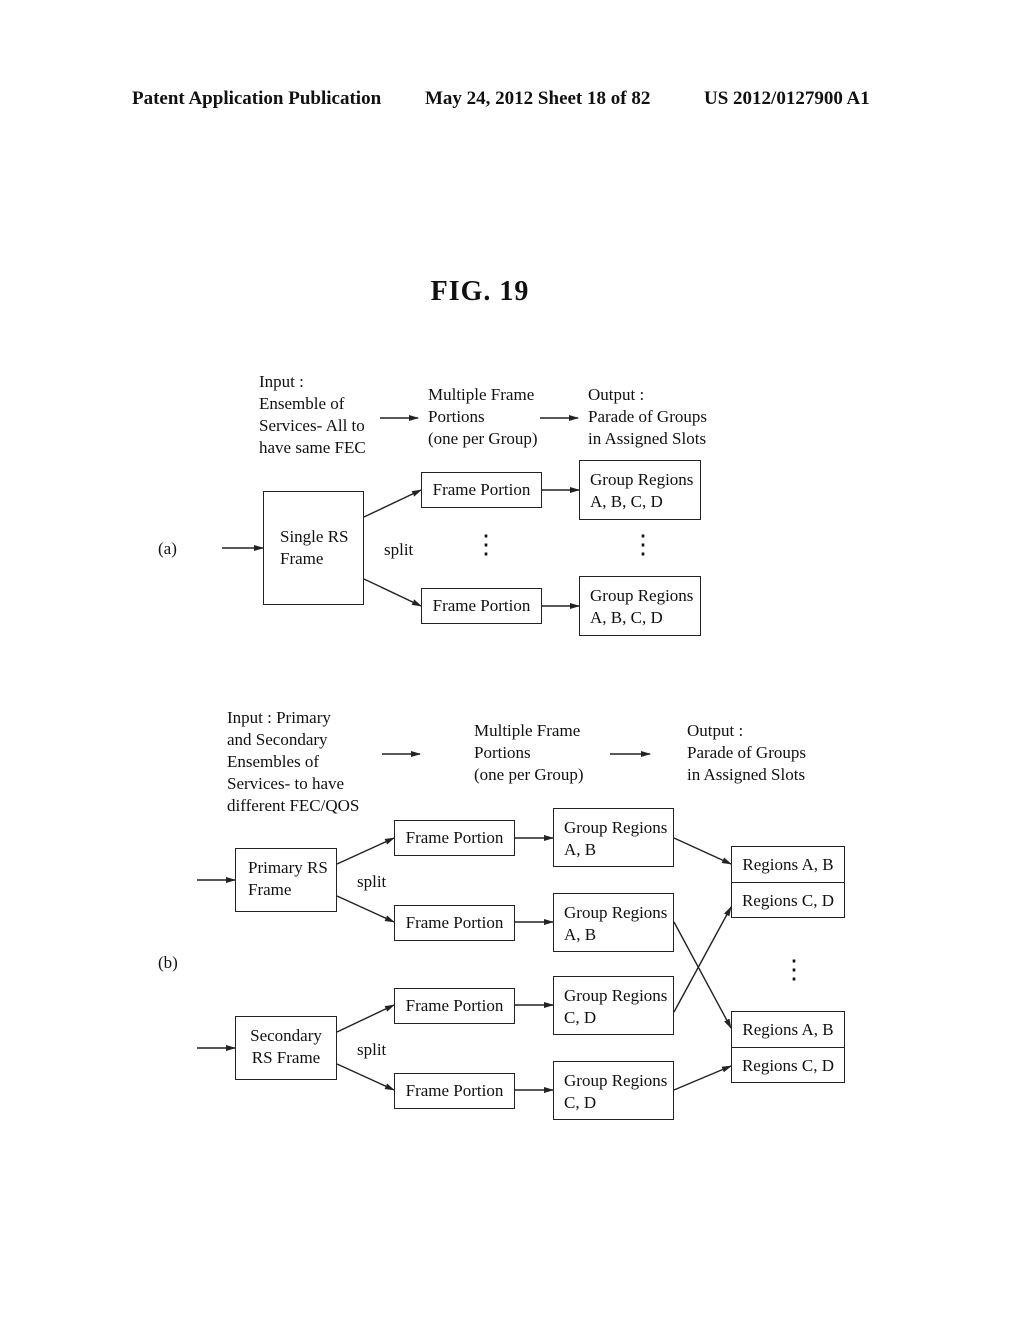 The image size is (1024, 1320). I want to click on slot-1-regions-cd: Regions C, D, so click(788, 900).